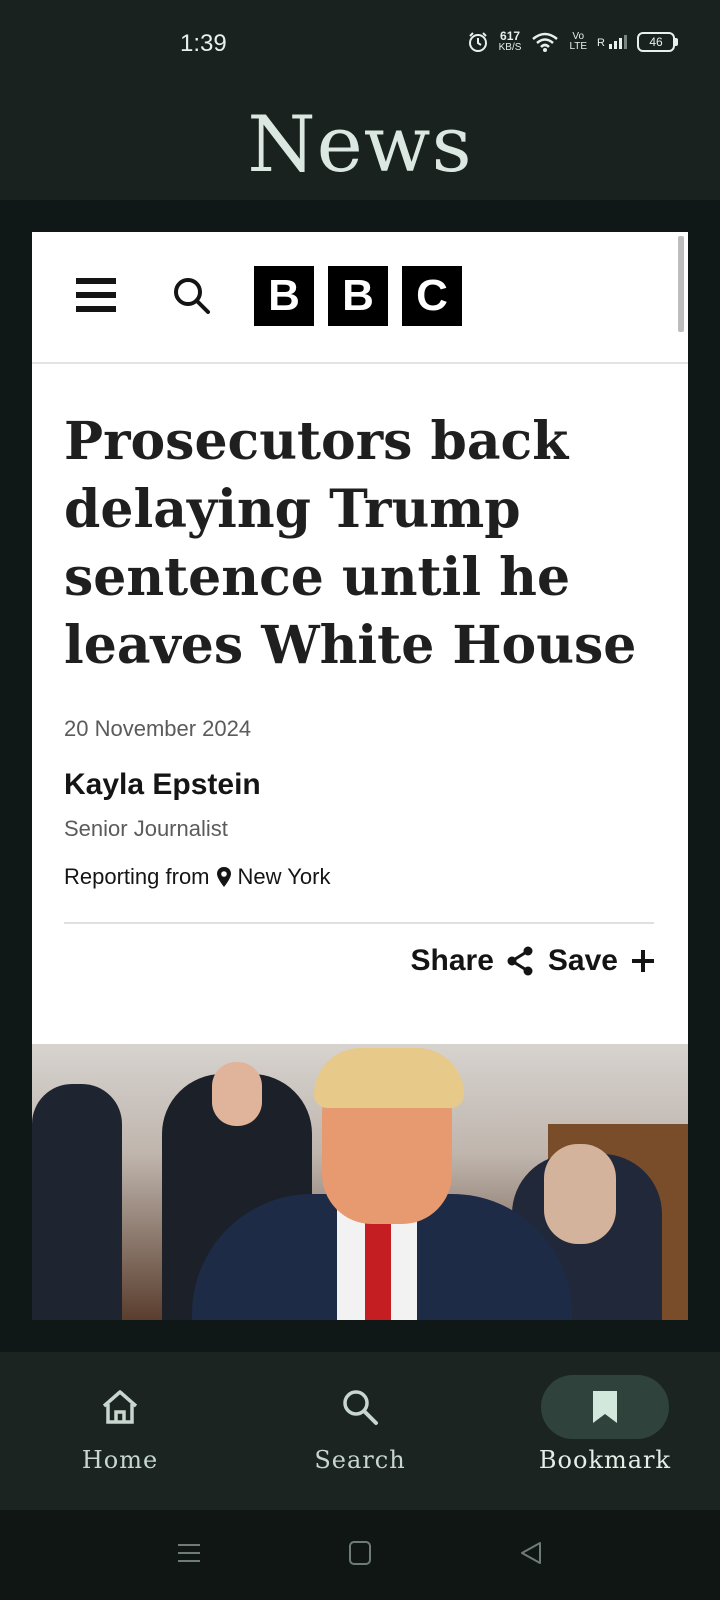  I want to click on logo-letter: C, so click(432, 296).